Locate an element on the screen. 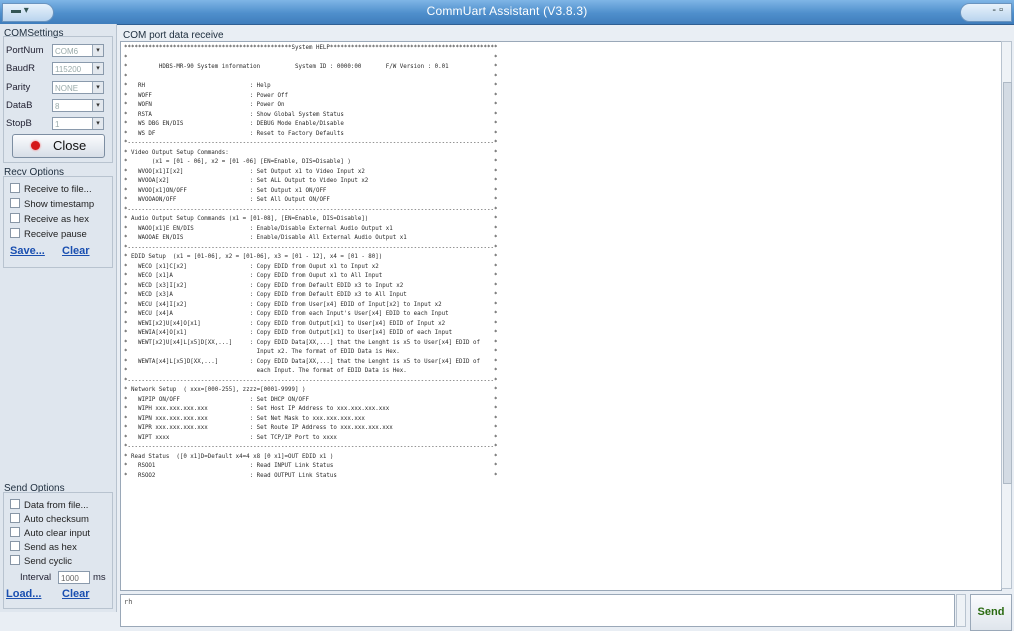 Image resolution: width=1014 pixels, height=631 pixels. auto-checksum-checkbox: Auto checksum is located at coordinates (49, 519).